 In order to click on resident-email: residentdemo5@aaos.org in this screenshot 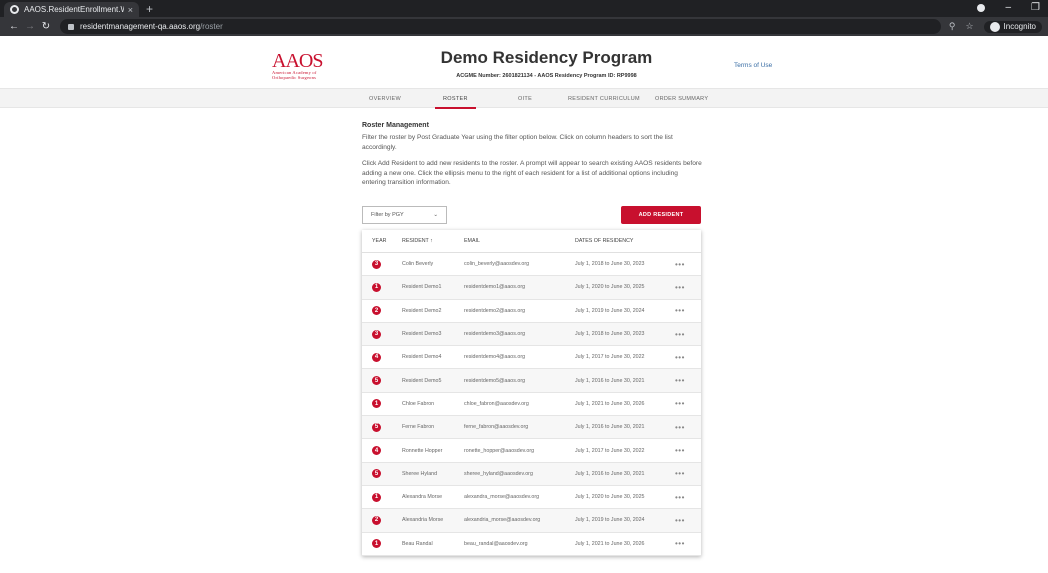, I will do `click(495, 380)`.